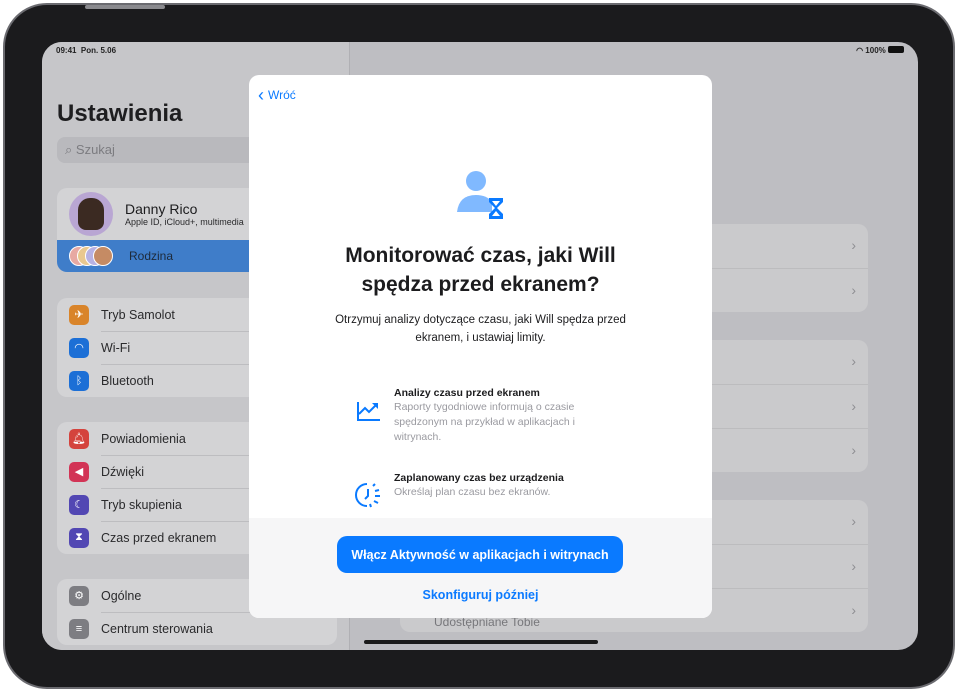 This screenshot has height=692, width=958. I want to click on sidebar-item-label: Tryb skupienia, so click(141, 504).